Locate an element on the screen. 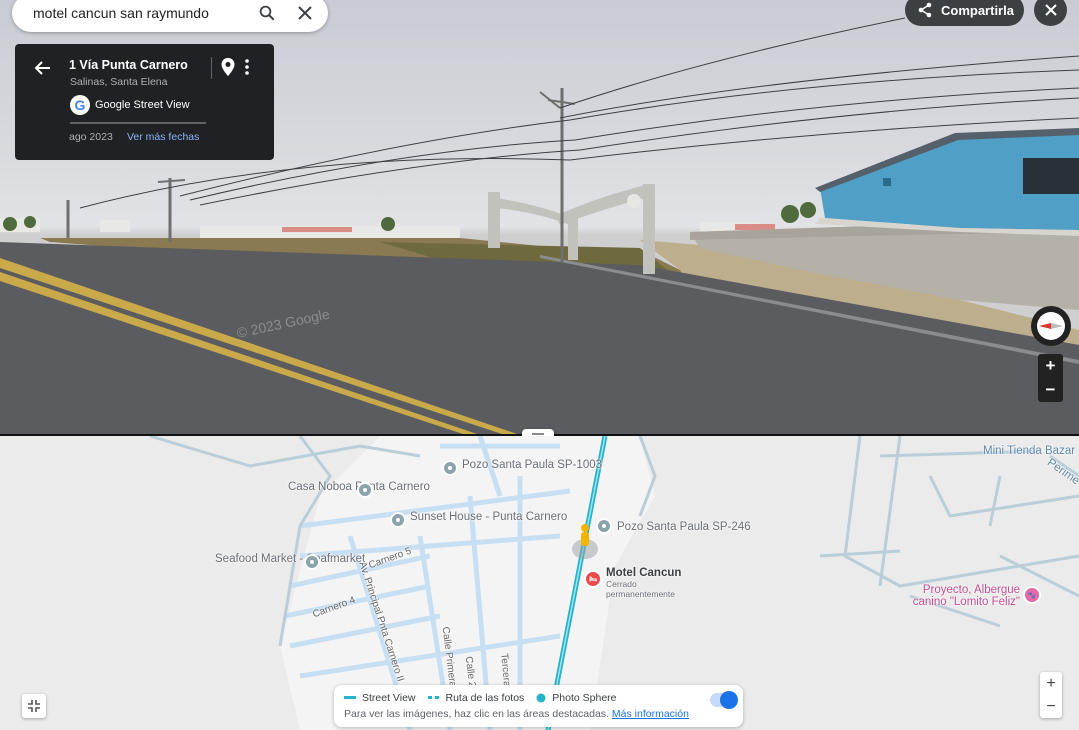 This screenshot has height=730, width=1079. card-divider is located at coordinates (211, 68).